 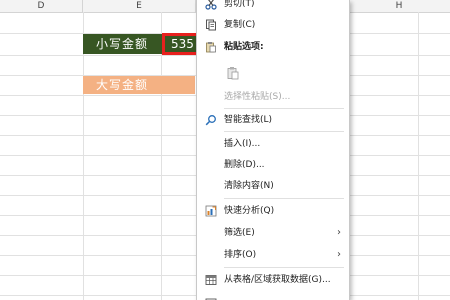 I want to click on partial-icon, so click(x=211, y=298).